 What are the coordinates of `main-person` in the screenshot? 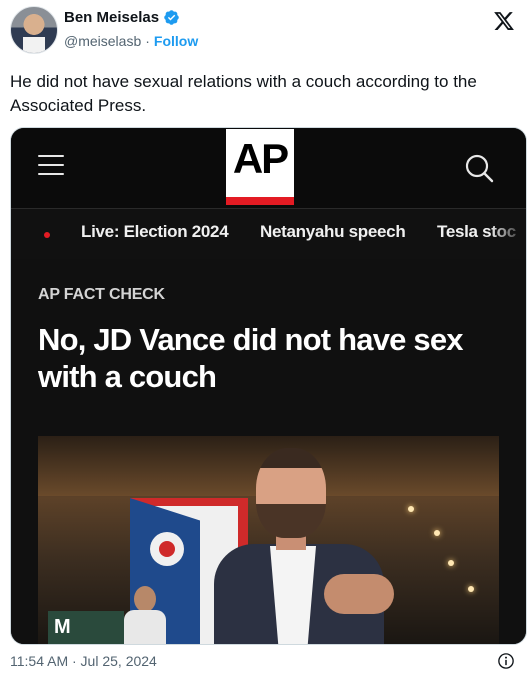 It's located at (299, 546).